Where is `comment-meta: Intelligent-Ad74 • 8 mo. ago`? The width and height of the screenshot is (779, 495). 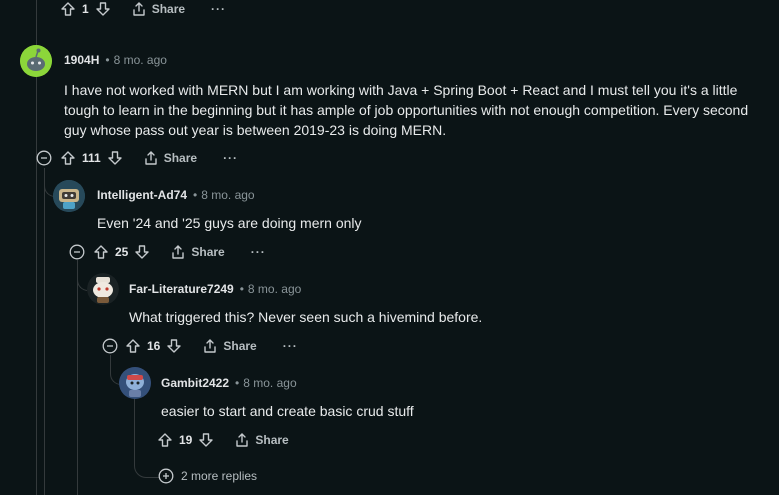 comment-meta: Intelligent-Ad74 • 8 mo. ago is located at coordinates (176, 195).